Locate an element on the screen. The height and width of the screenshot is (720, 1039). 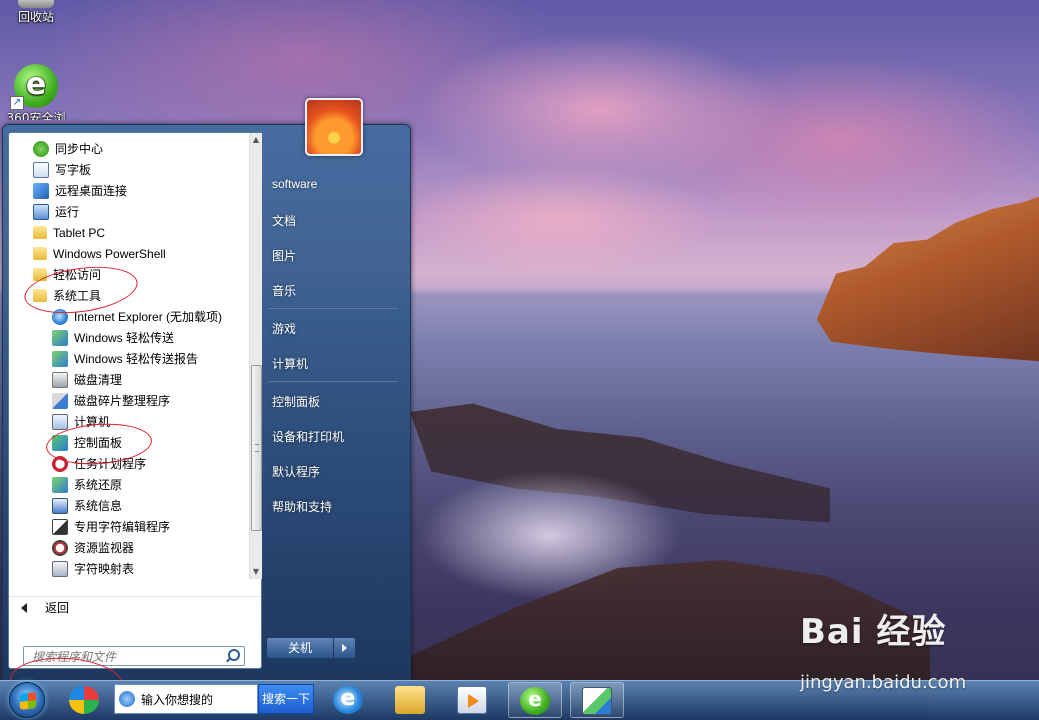
scroll-grip-icon is located at coordinates (257, 448).